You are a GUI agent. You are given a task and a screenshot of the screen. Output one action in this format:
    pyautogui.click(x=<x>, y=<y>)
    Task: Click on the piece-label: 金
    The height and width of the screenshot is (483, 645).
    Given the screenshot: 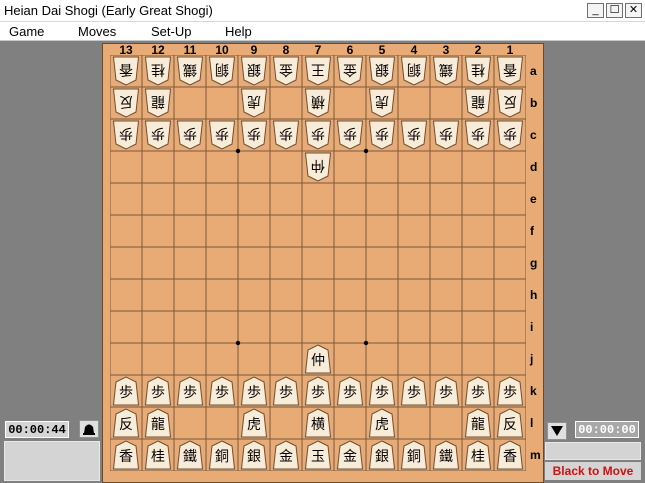 What is the action you would take?
    pyautogui.click(x=350, y=69)
    